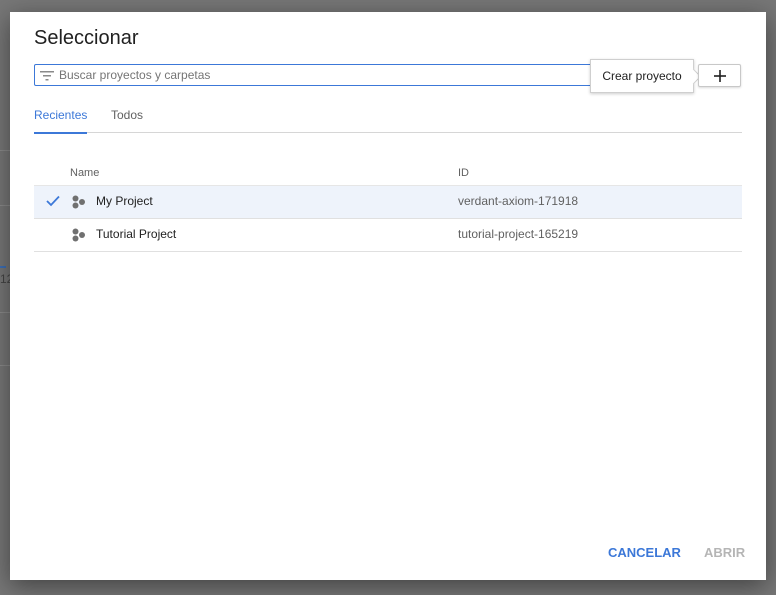 The width and height of the screenshot is (776, 595). Describe the element at coordinates (388, 174) in the screenshot. I see `table-header: Name ID` at that location.